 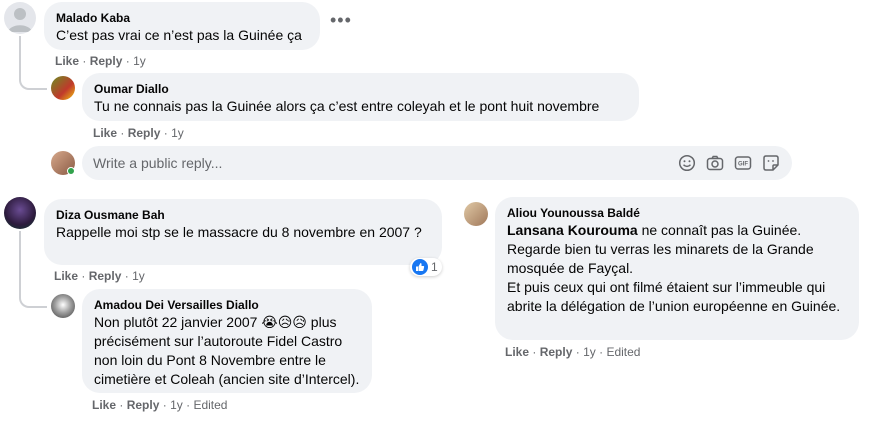 I want to click on emoji-sequence: 😭😥😥, so click(x=284, y=322).